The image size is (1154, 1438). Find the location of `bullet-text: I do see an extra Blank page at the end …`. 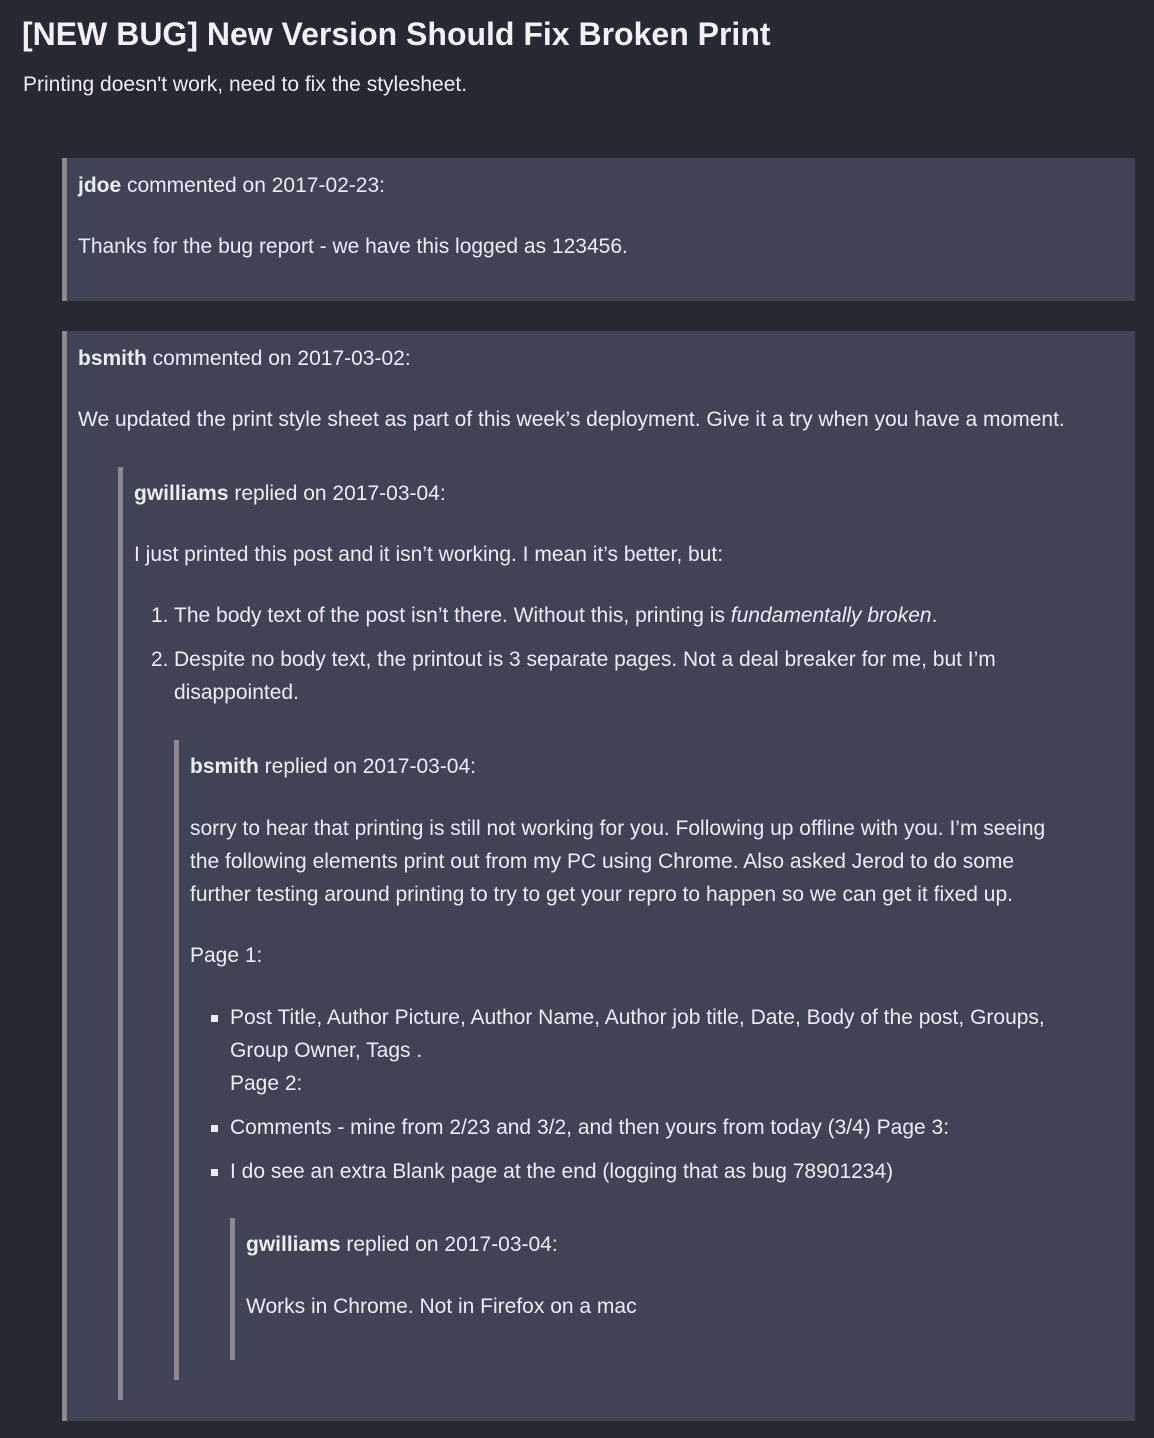

bullet-text: I do see an extra Blank page at the end … is located at coordinates (562, 1171).